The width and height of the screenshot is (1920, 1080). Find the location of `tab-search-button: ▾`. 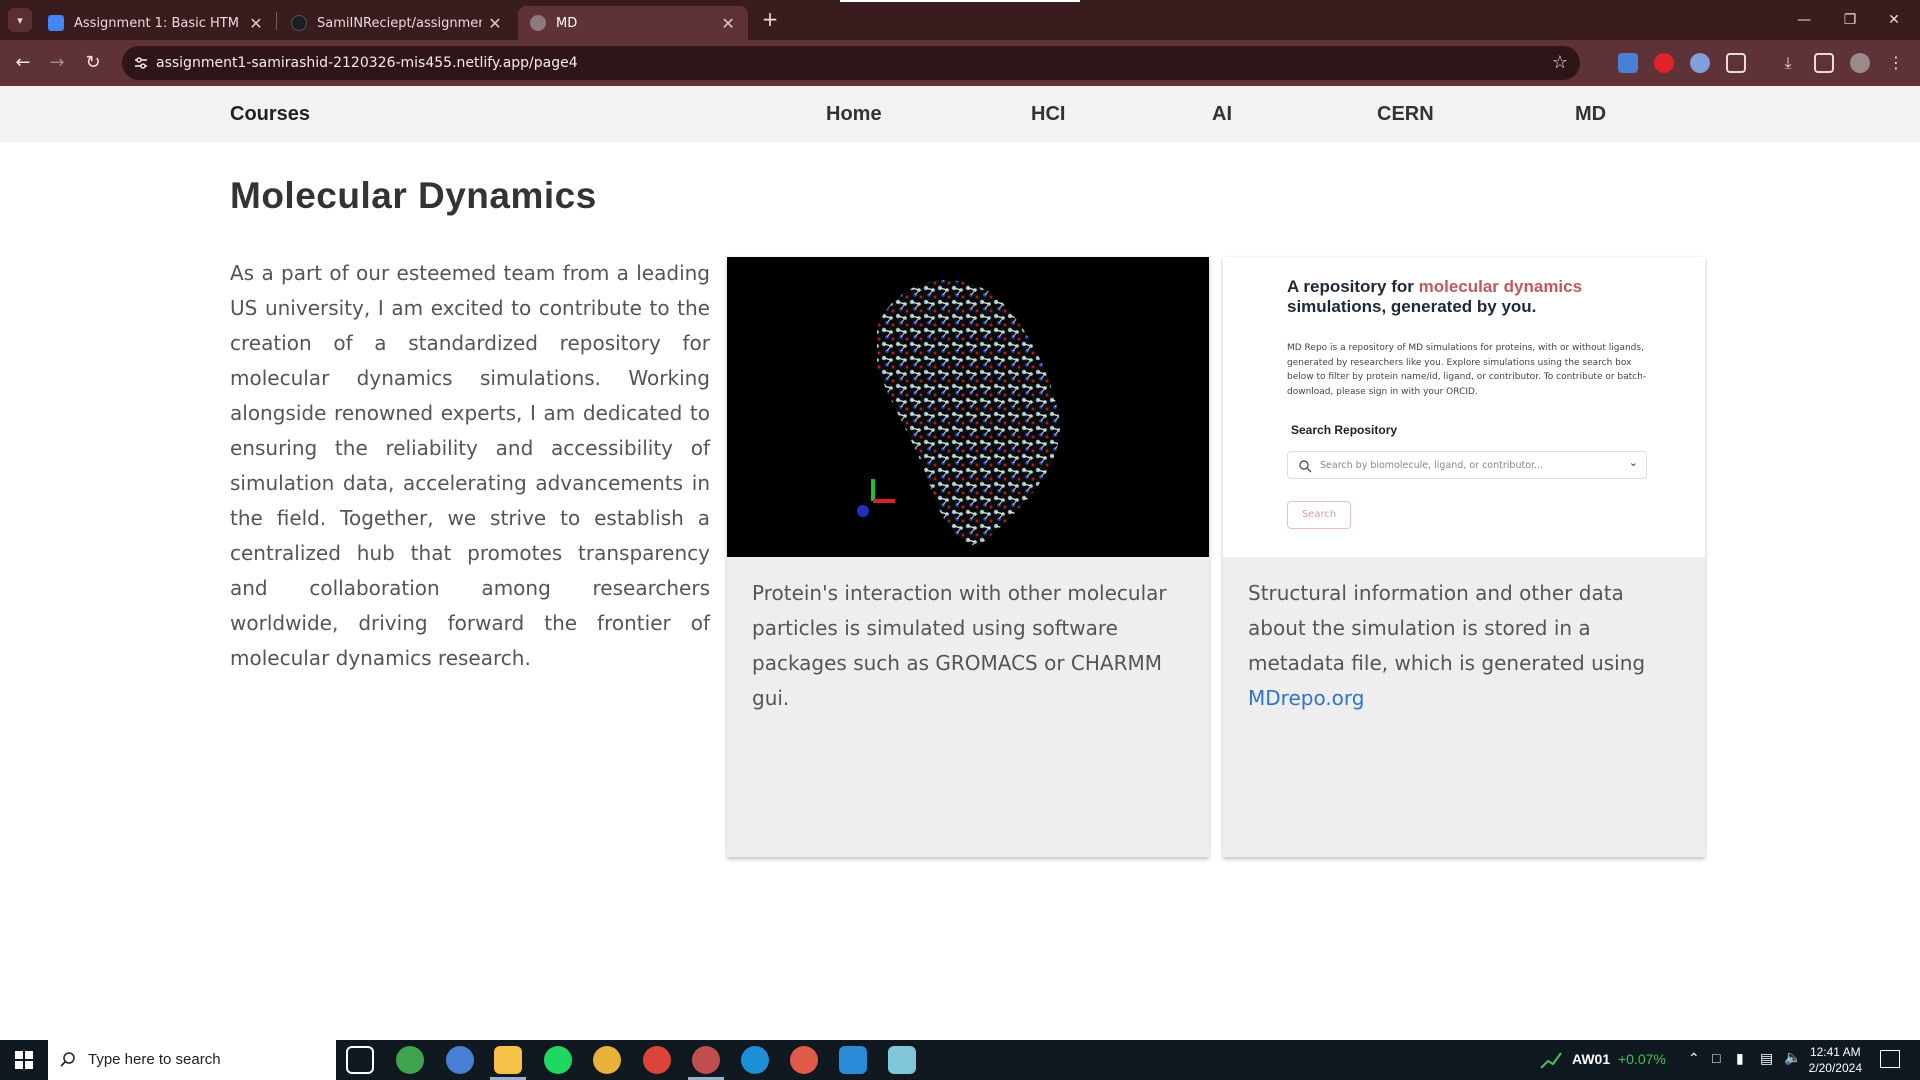

tab-search-button: ▾ is located at coordinates (20, 20).